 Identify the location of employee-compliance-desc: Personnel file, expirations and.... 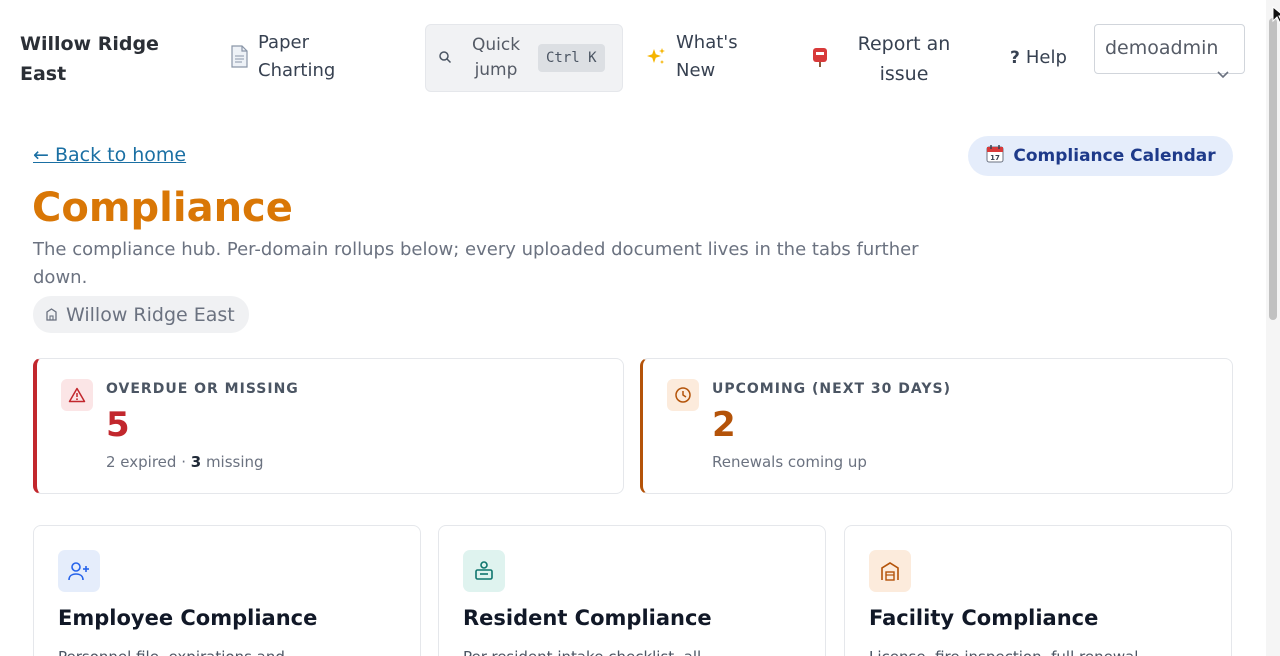
(178, 652).